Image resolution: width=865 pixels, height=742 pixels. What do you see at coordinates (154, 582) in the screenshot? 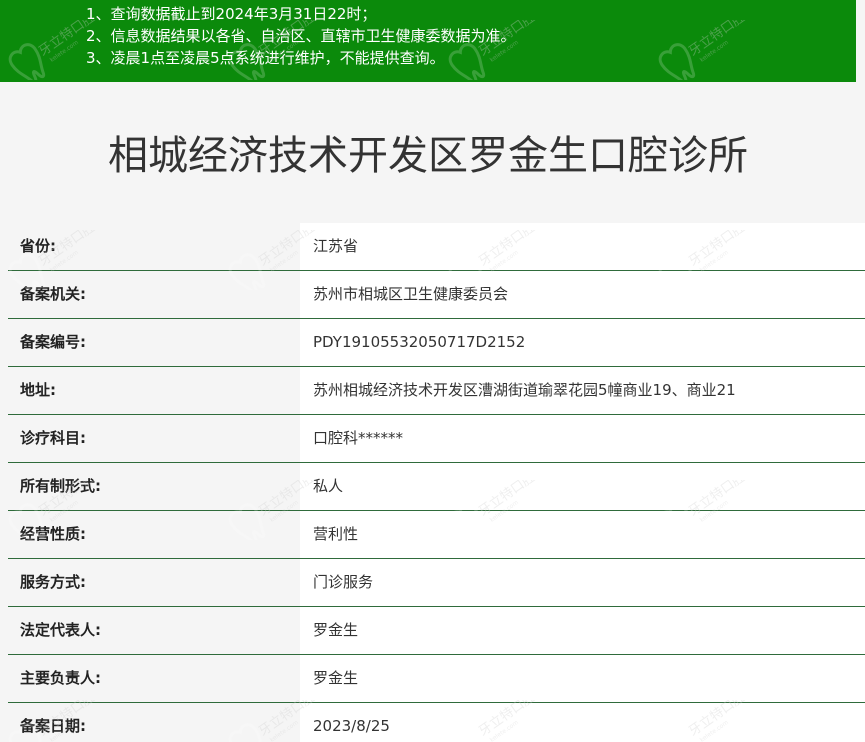
I see `service-mode-label: 服务方式:` at bounding box center [154, 582].